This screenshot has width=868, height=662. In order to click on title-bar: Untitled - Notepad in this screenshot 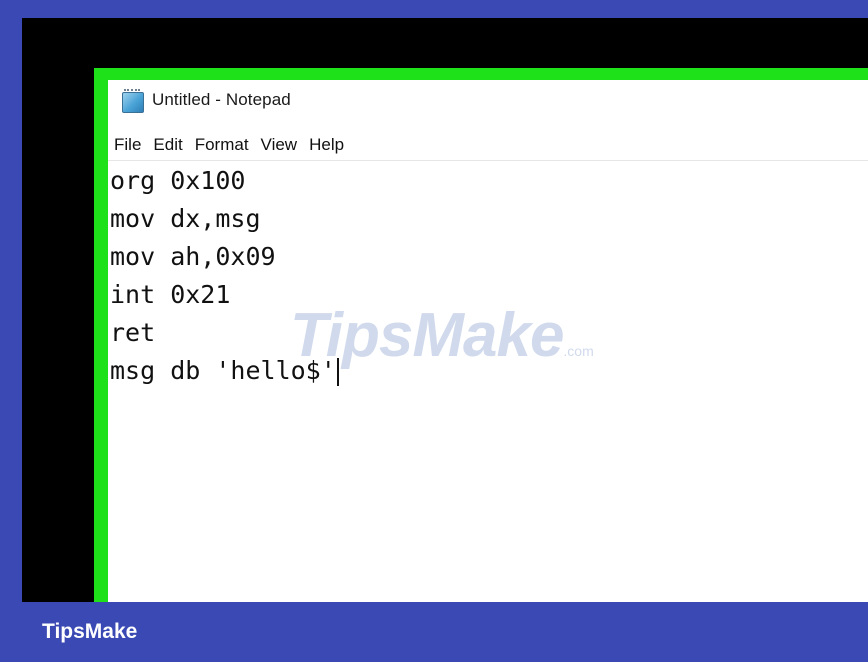, I will do `click(488, 100)`.